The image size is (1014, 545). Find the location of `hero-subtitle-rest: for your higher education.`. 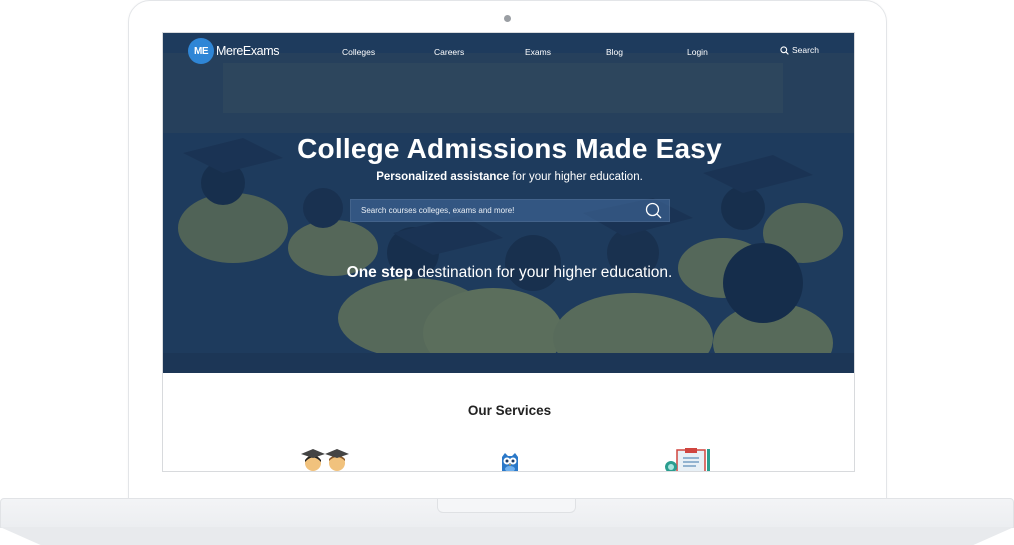

hero-subtitle-rest: for your higher education. is located at coordinates (576, 177).